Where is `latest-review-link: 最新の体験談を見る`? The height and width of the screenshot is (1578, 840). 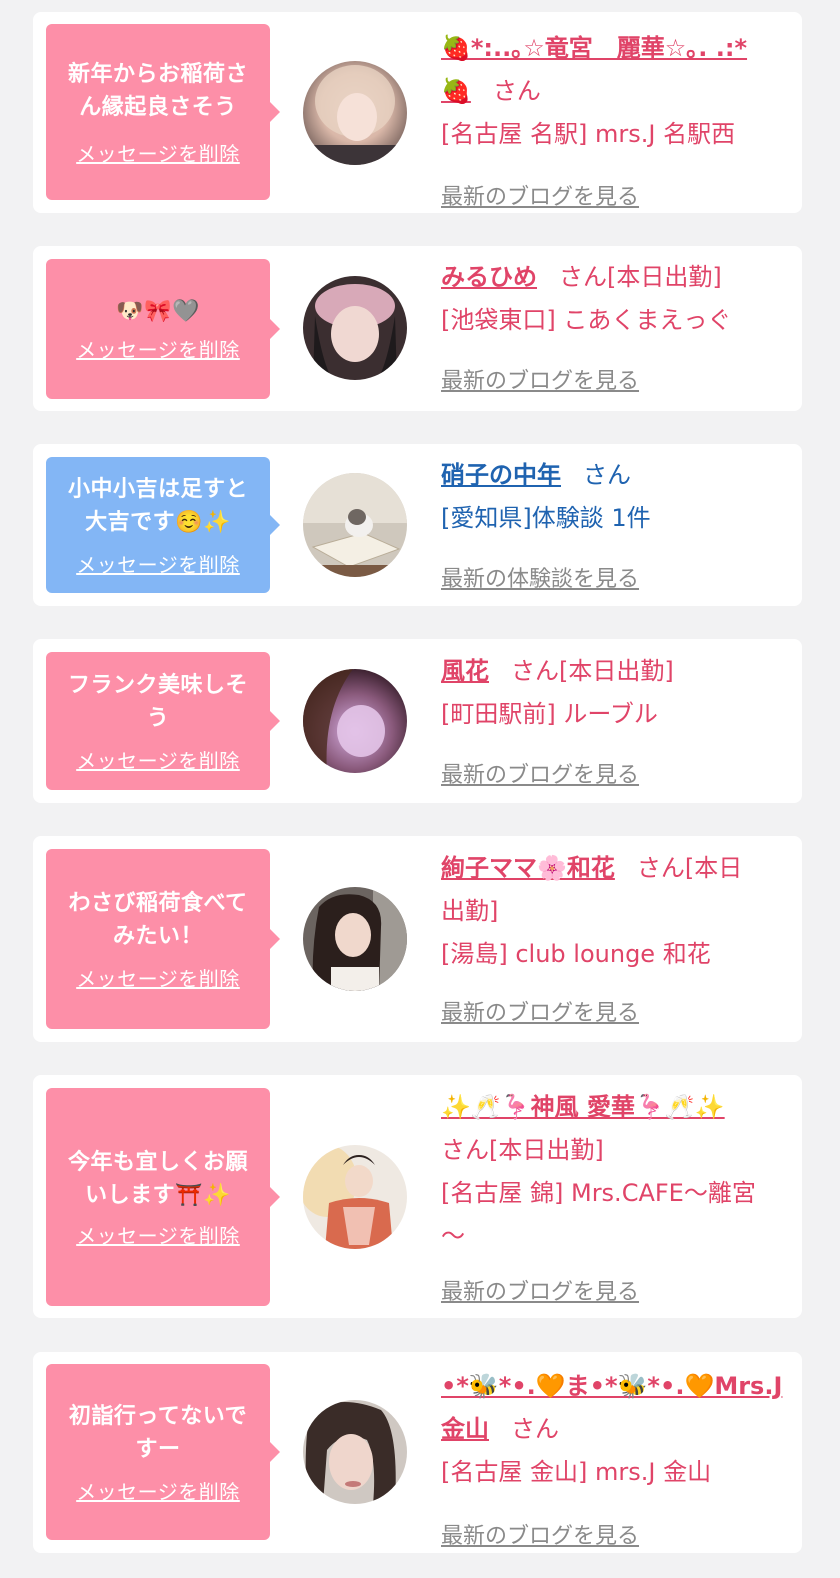
latest-review-link: 最新の体験談を見る is located at coordinates (540, 577).